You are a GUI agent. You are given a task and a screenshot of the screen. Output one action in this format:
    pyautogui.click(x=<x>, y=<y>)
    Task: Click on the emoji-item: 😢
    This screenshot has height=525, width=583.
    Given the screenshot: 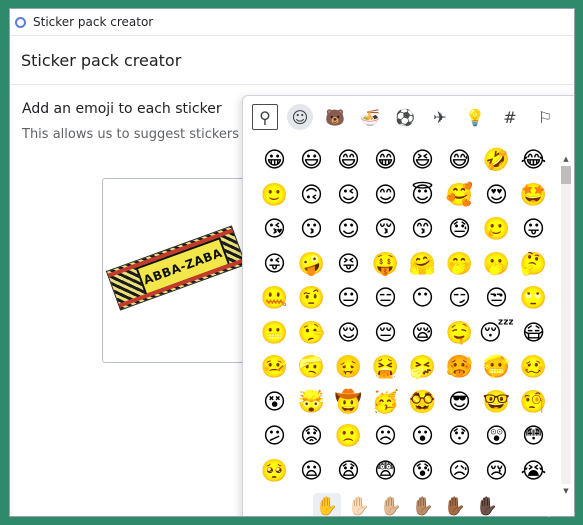 What is the action you would take?
    pyautogui.click(x=496, y=472)
    